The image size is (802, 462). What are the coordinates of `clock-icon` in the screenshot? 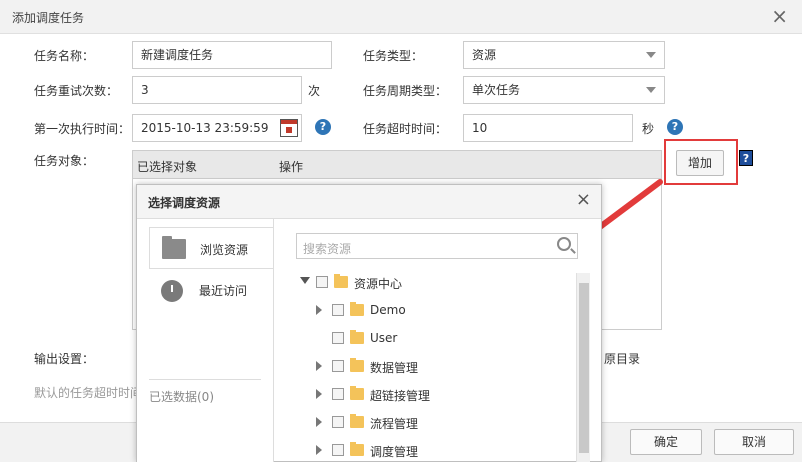 It's located at (172, 291).